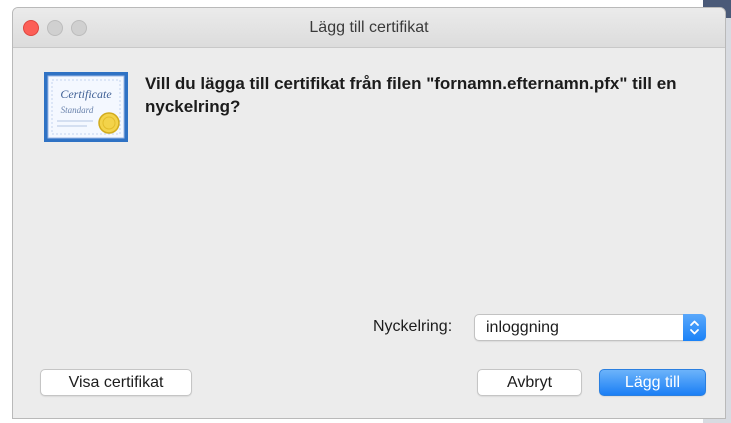 The image size is (731, 423). I want to click on keychain-label: Nyckelring:, so click(413, 326).